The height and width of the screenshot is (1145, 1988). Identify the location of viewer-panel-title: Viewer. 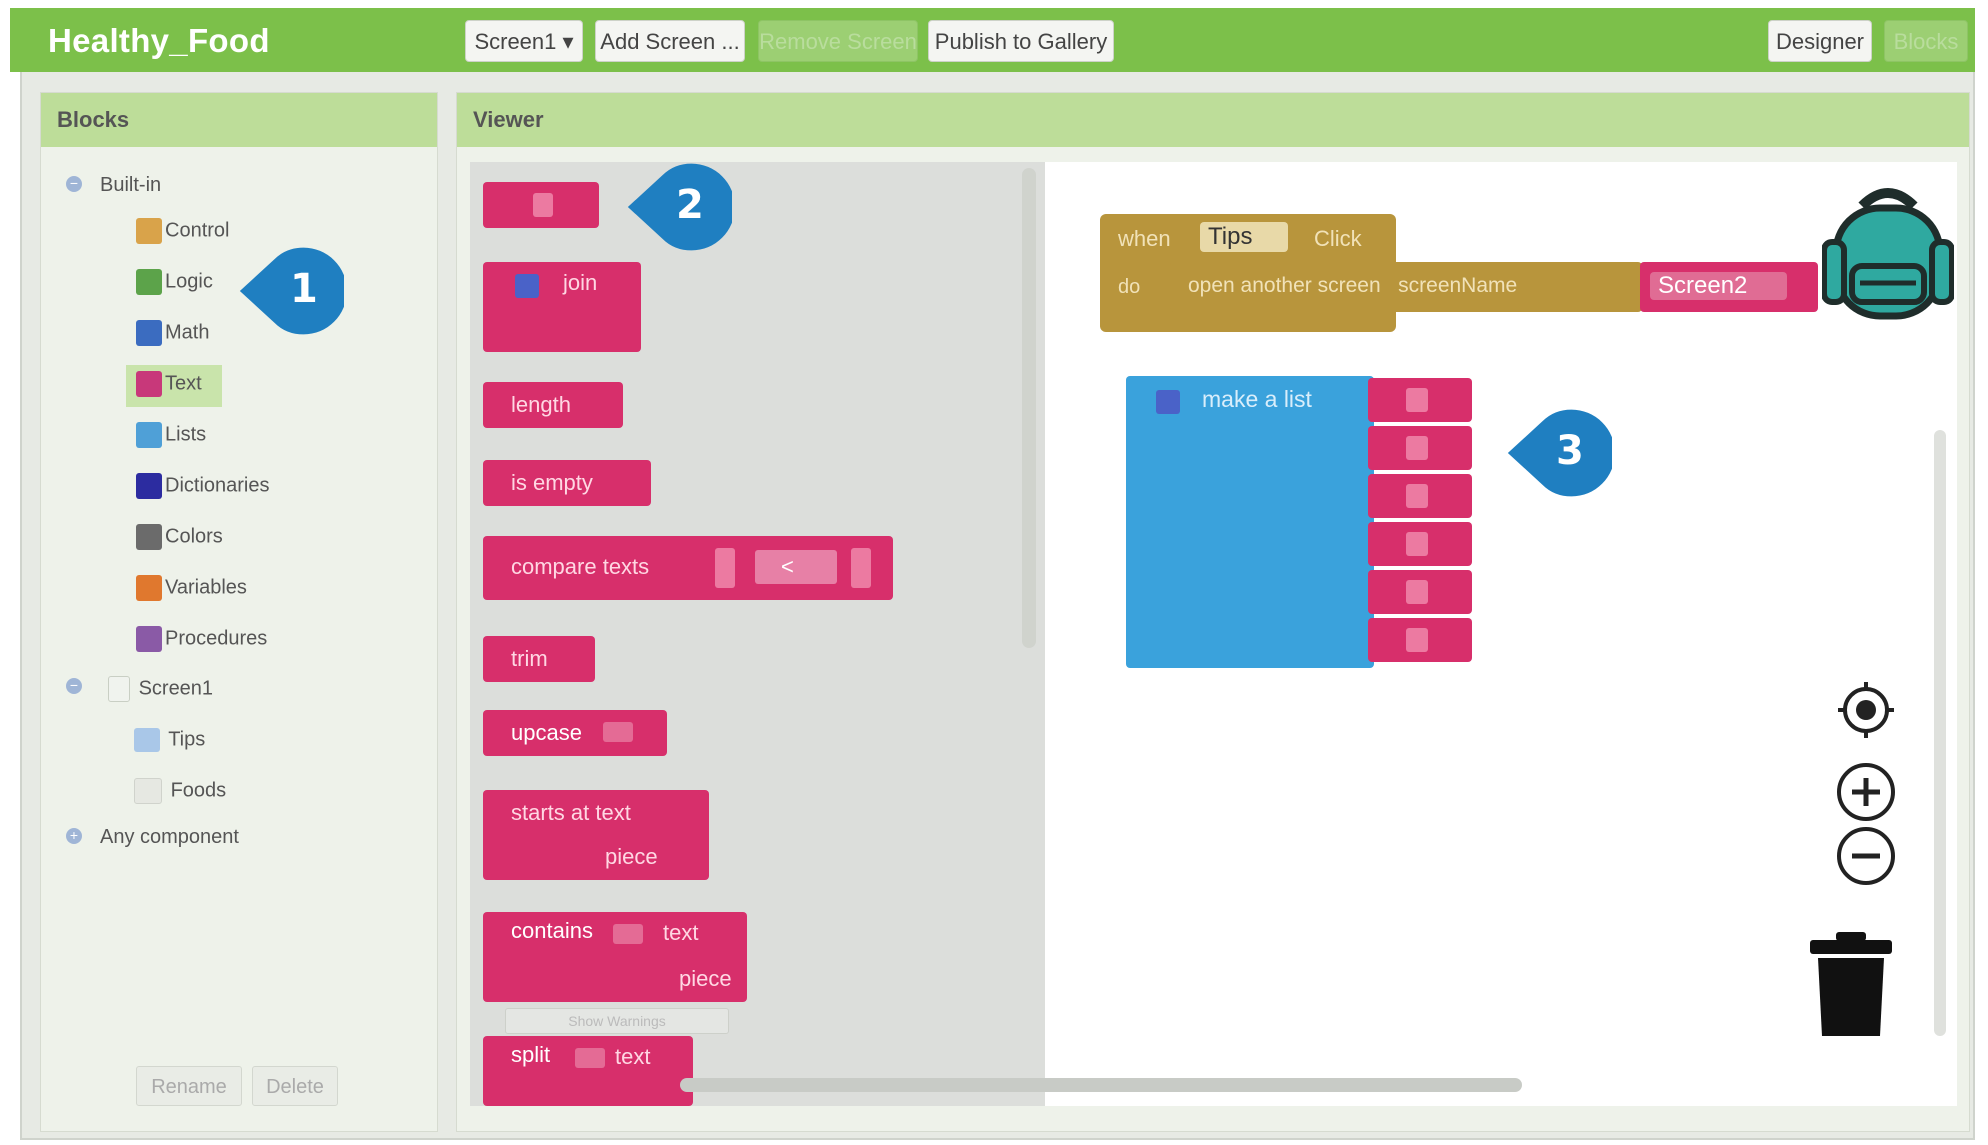
(1213, 120).